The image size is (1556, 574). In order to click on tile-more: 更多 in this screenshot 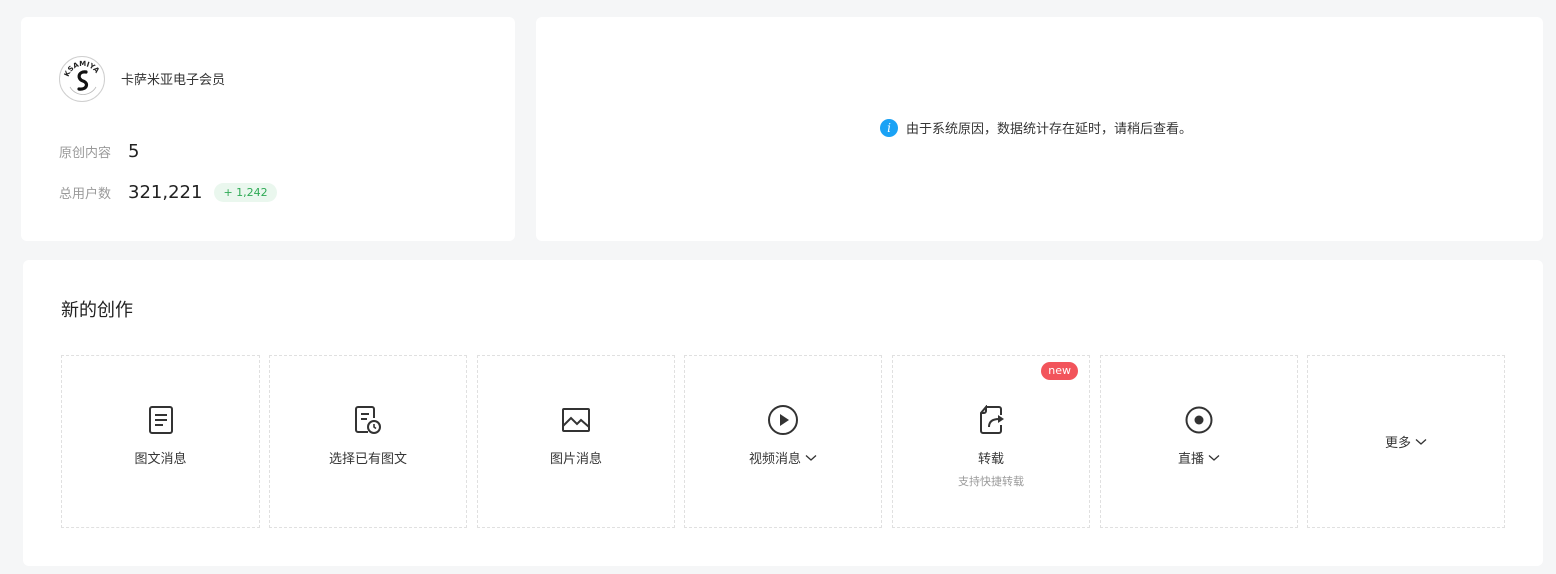, I will do `click(1406, 441)`.